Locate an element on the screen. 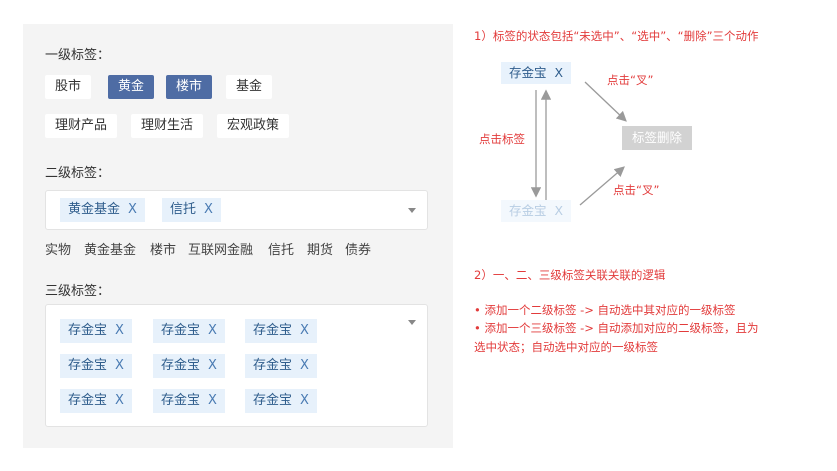 This screenshot has width=837, height=471. level2-option: 期货 is located at coordinates (320, 248).